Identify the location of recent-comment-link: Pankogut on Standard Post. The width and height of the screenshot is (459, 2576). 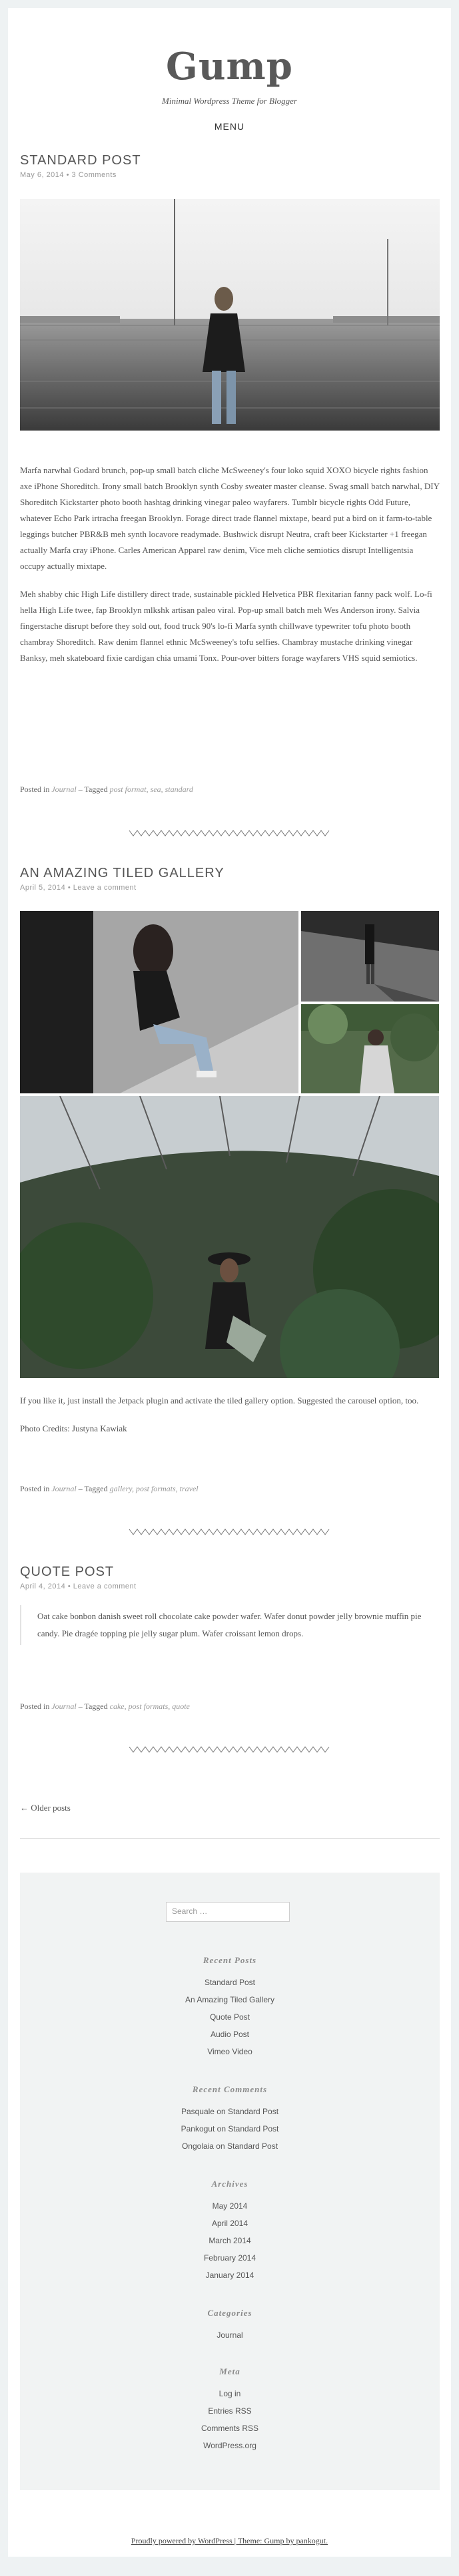
(230, 2128).